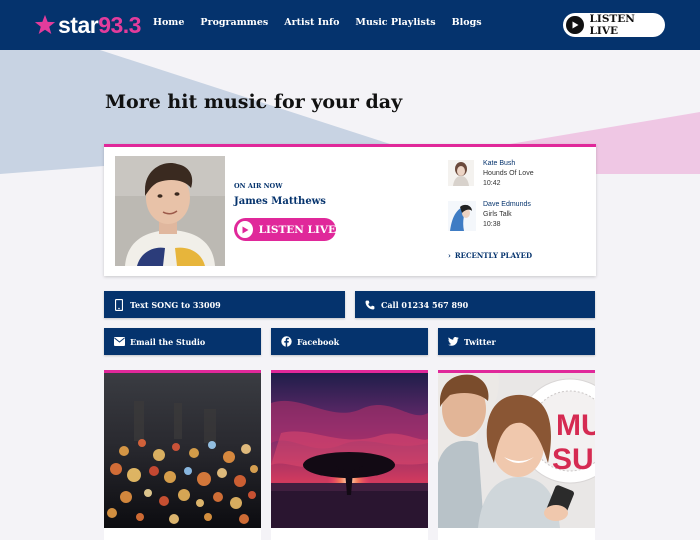 Image resolution: width=700 pixels, height=540 pixels. I want to click on nav-home: Home, so click(168, 22).